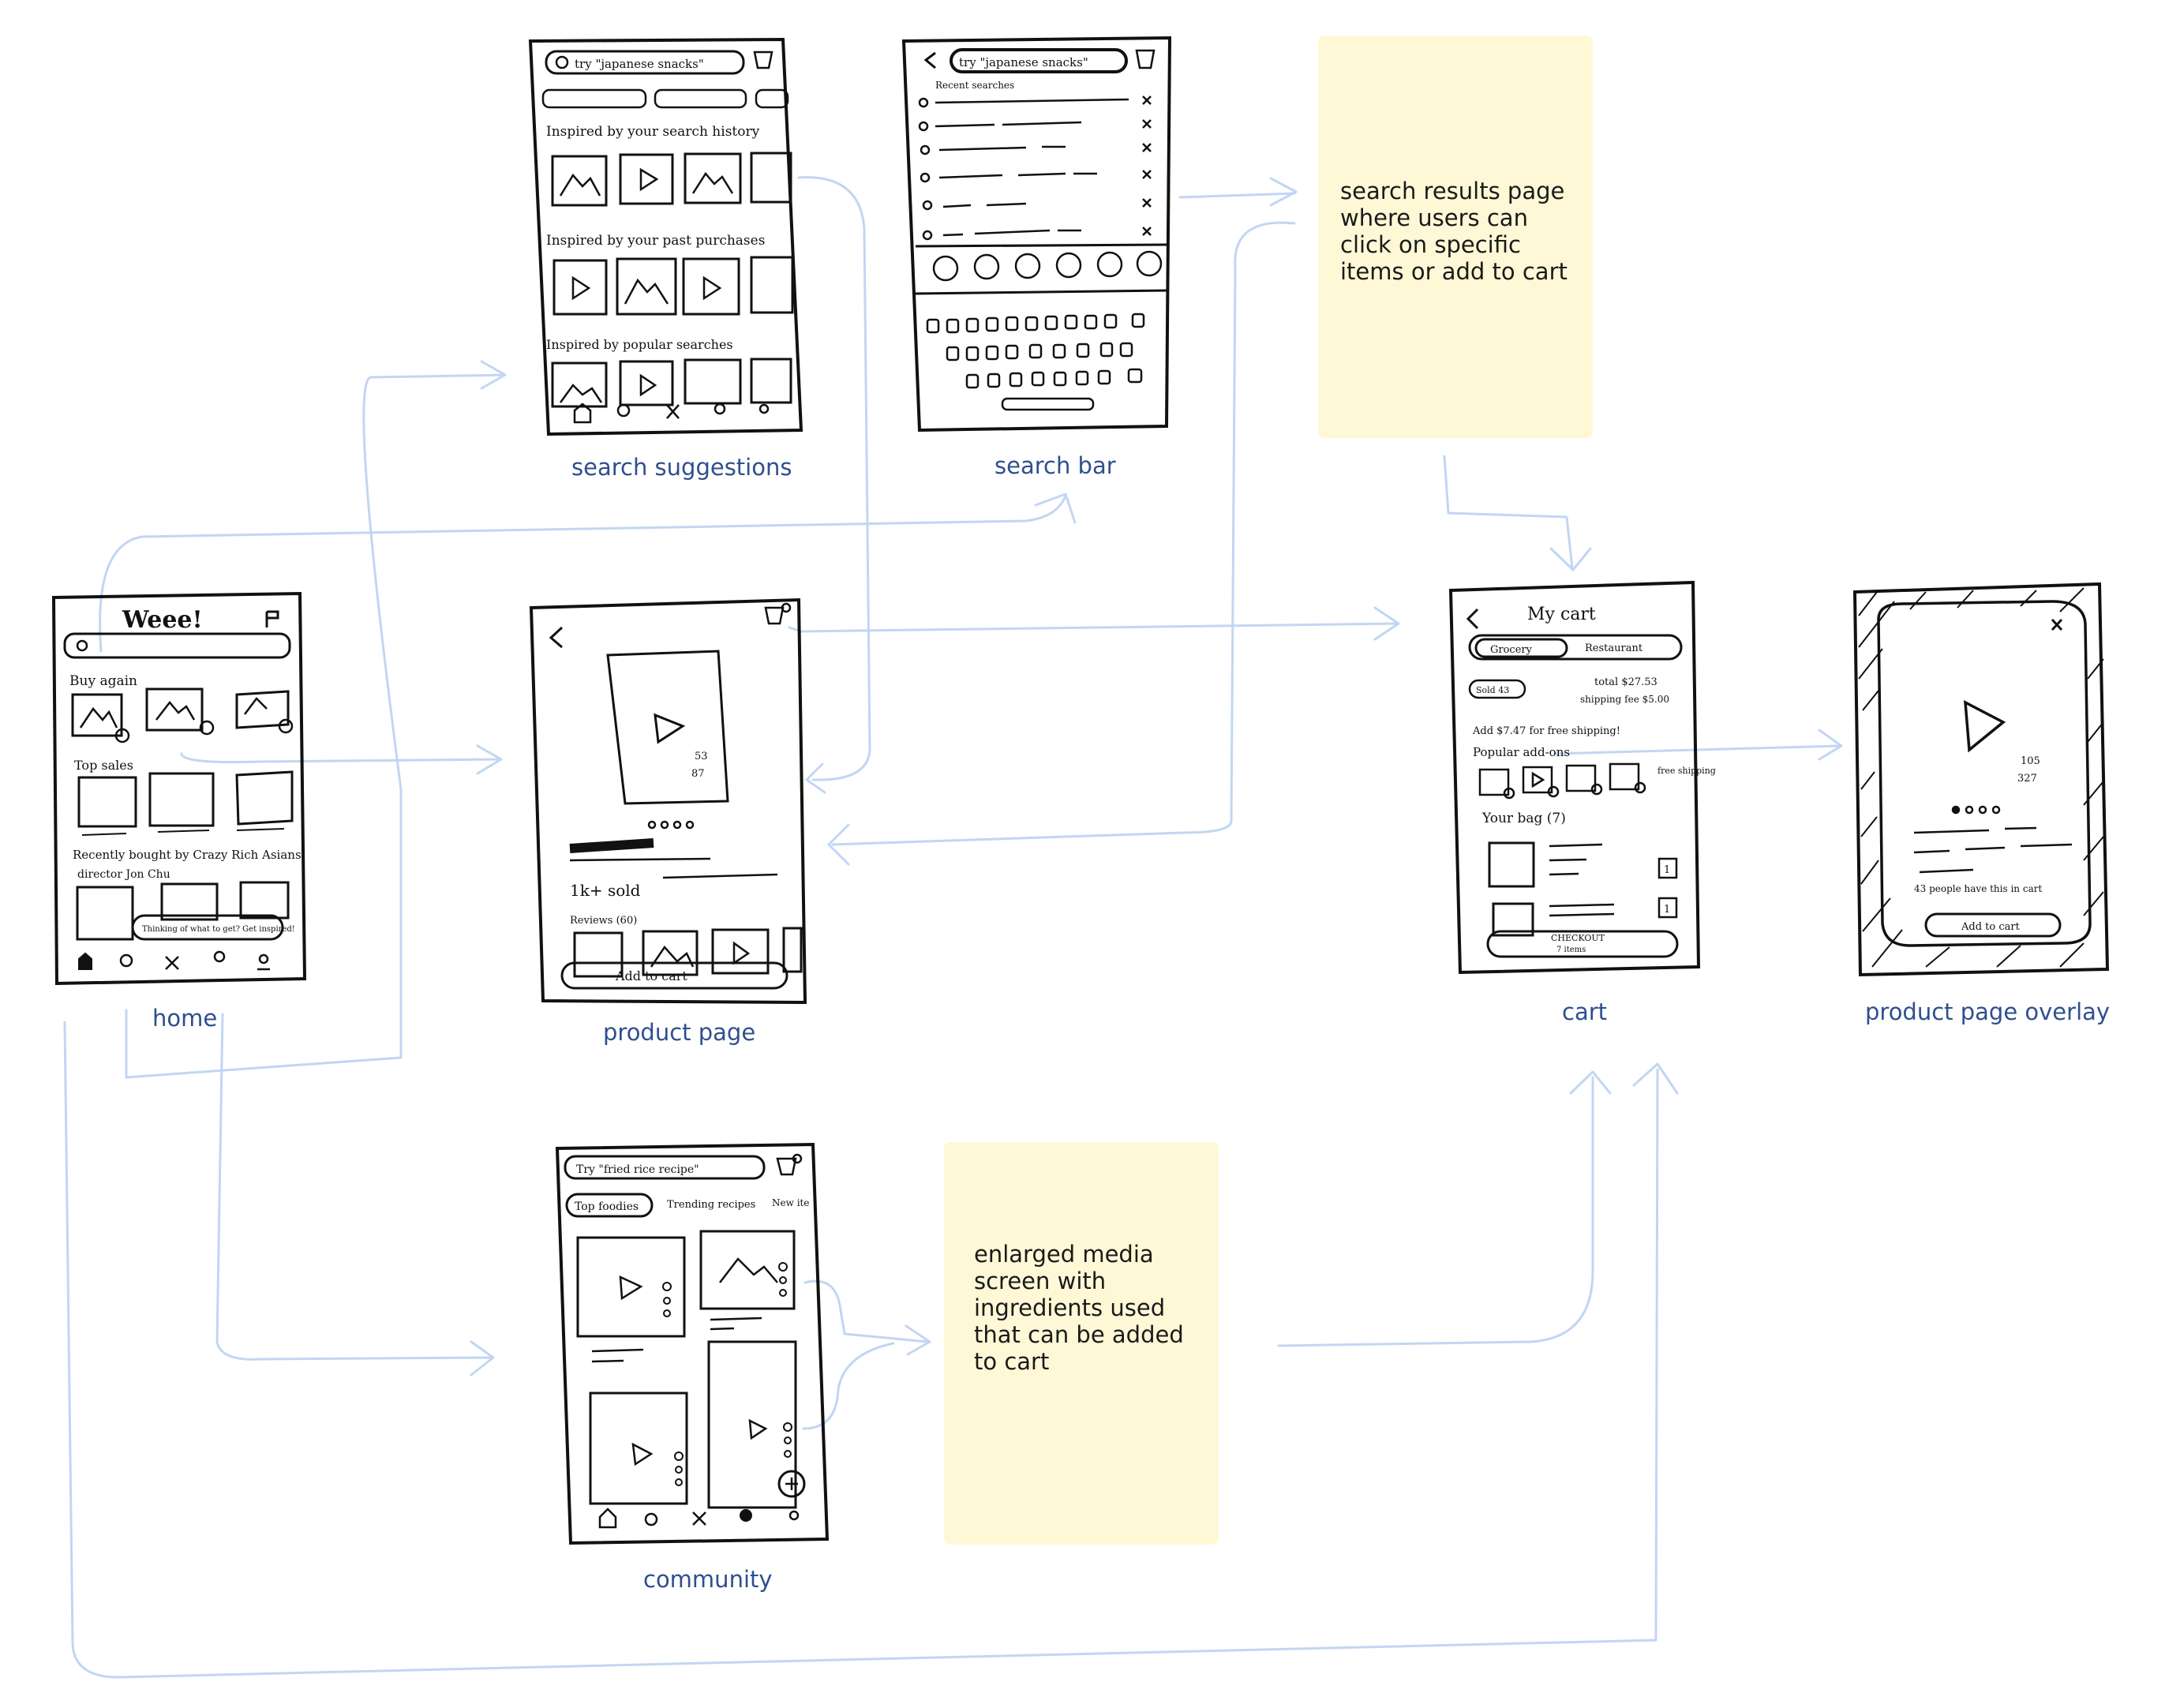 This screenshot has height=1708, width=2180. Describe the element at coordinates (1094, 624) in the screenshot. I see `arrow-product-to-cart` at that location.